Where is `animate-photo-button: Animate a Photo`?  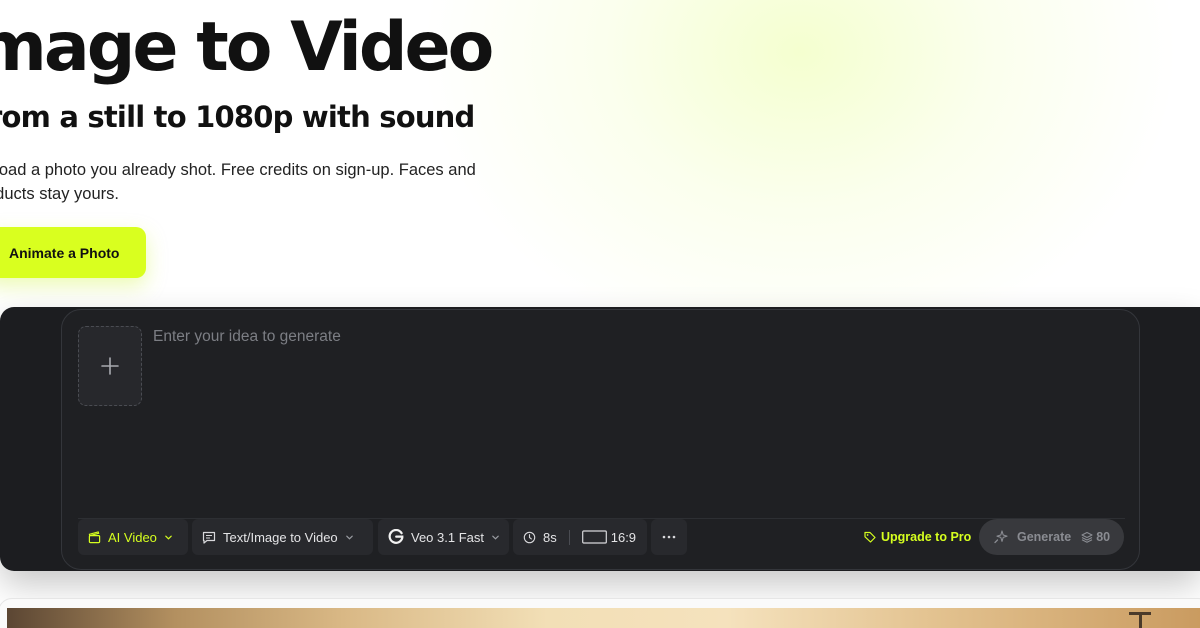
animate-photo-button: Animate a Photo is located at coordinates (73, 252).